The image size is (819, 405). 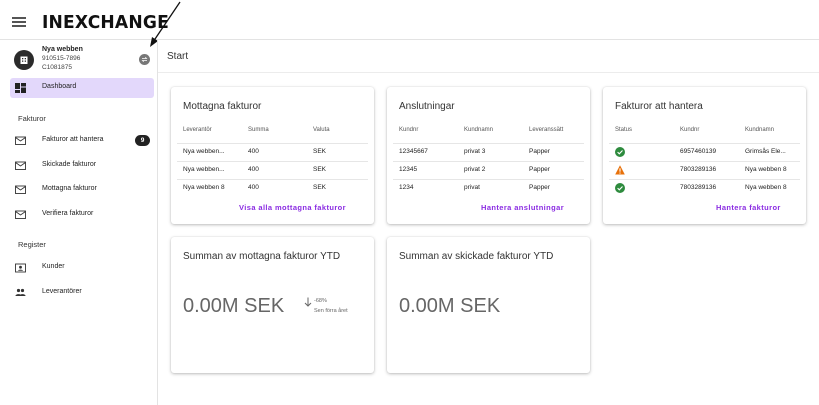 I want to click on verify-mail-icon, so click(x=20, y=214).